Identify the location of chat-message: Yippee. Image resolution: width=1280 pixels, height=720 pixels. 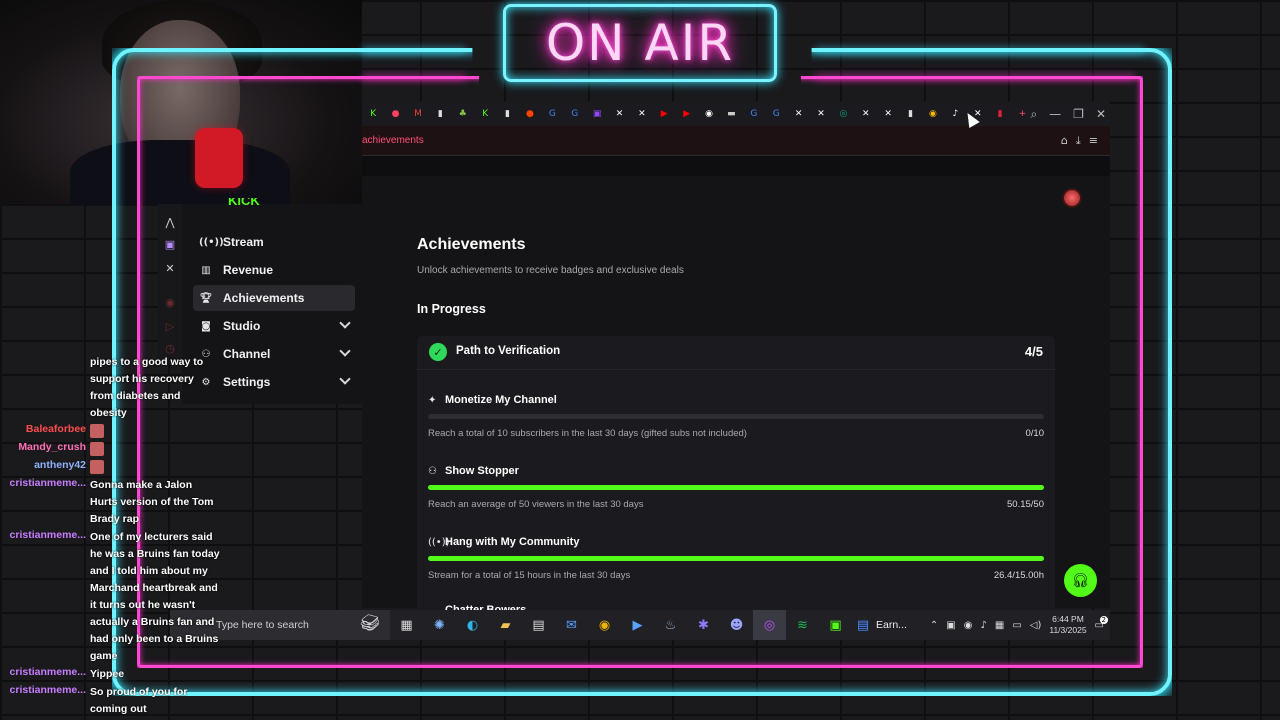
(107, 674).